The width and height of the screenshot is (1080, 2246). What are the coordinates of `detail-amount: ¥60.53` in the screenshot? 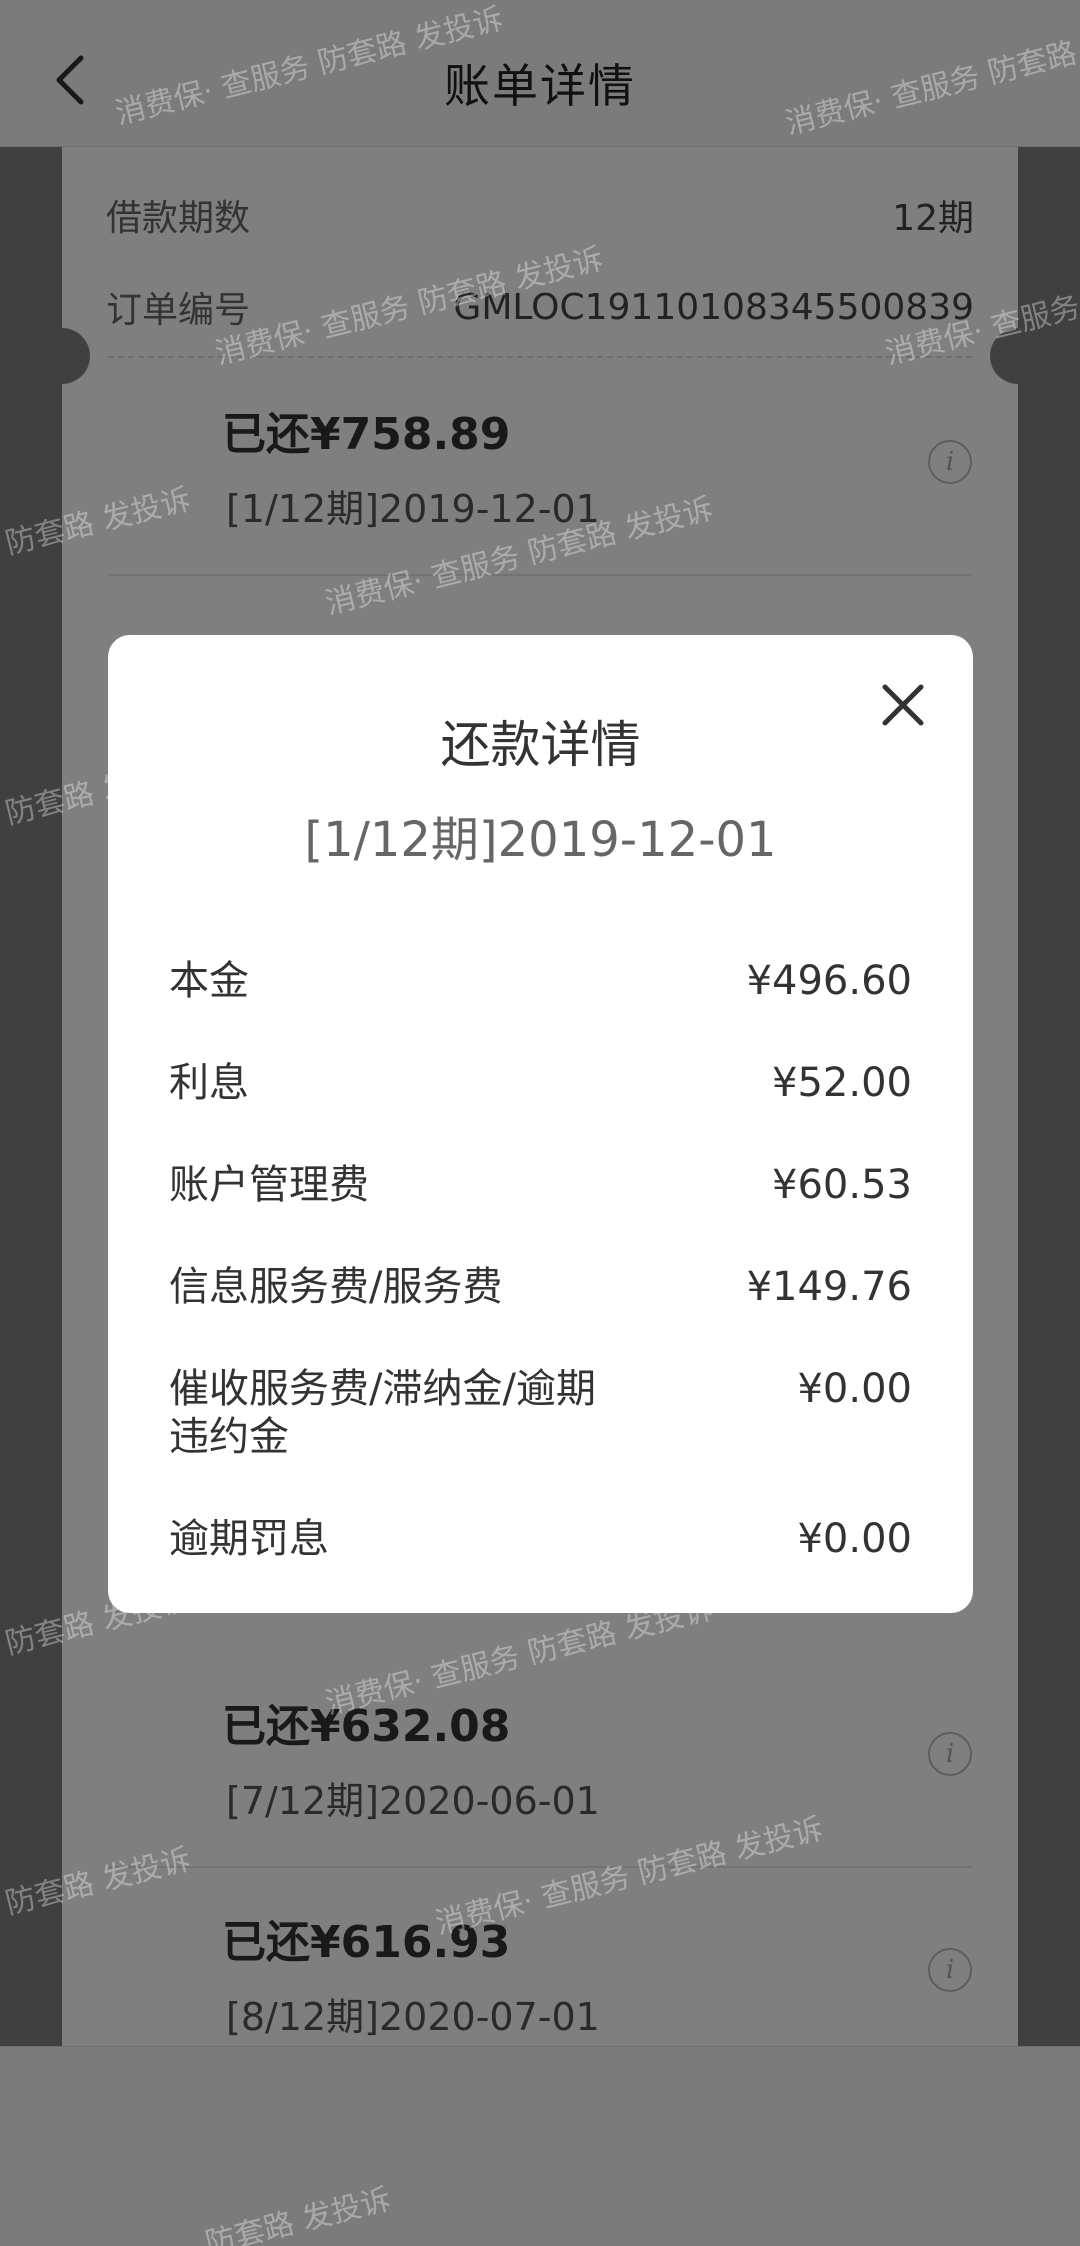 It's located at (842, 1185).